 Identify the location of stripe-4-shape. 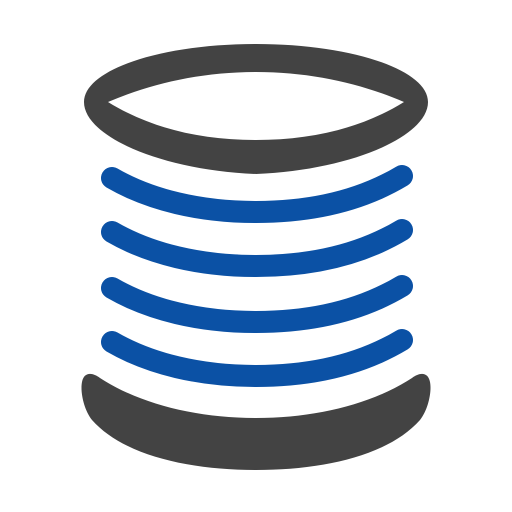
(257, 358).